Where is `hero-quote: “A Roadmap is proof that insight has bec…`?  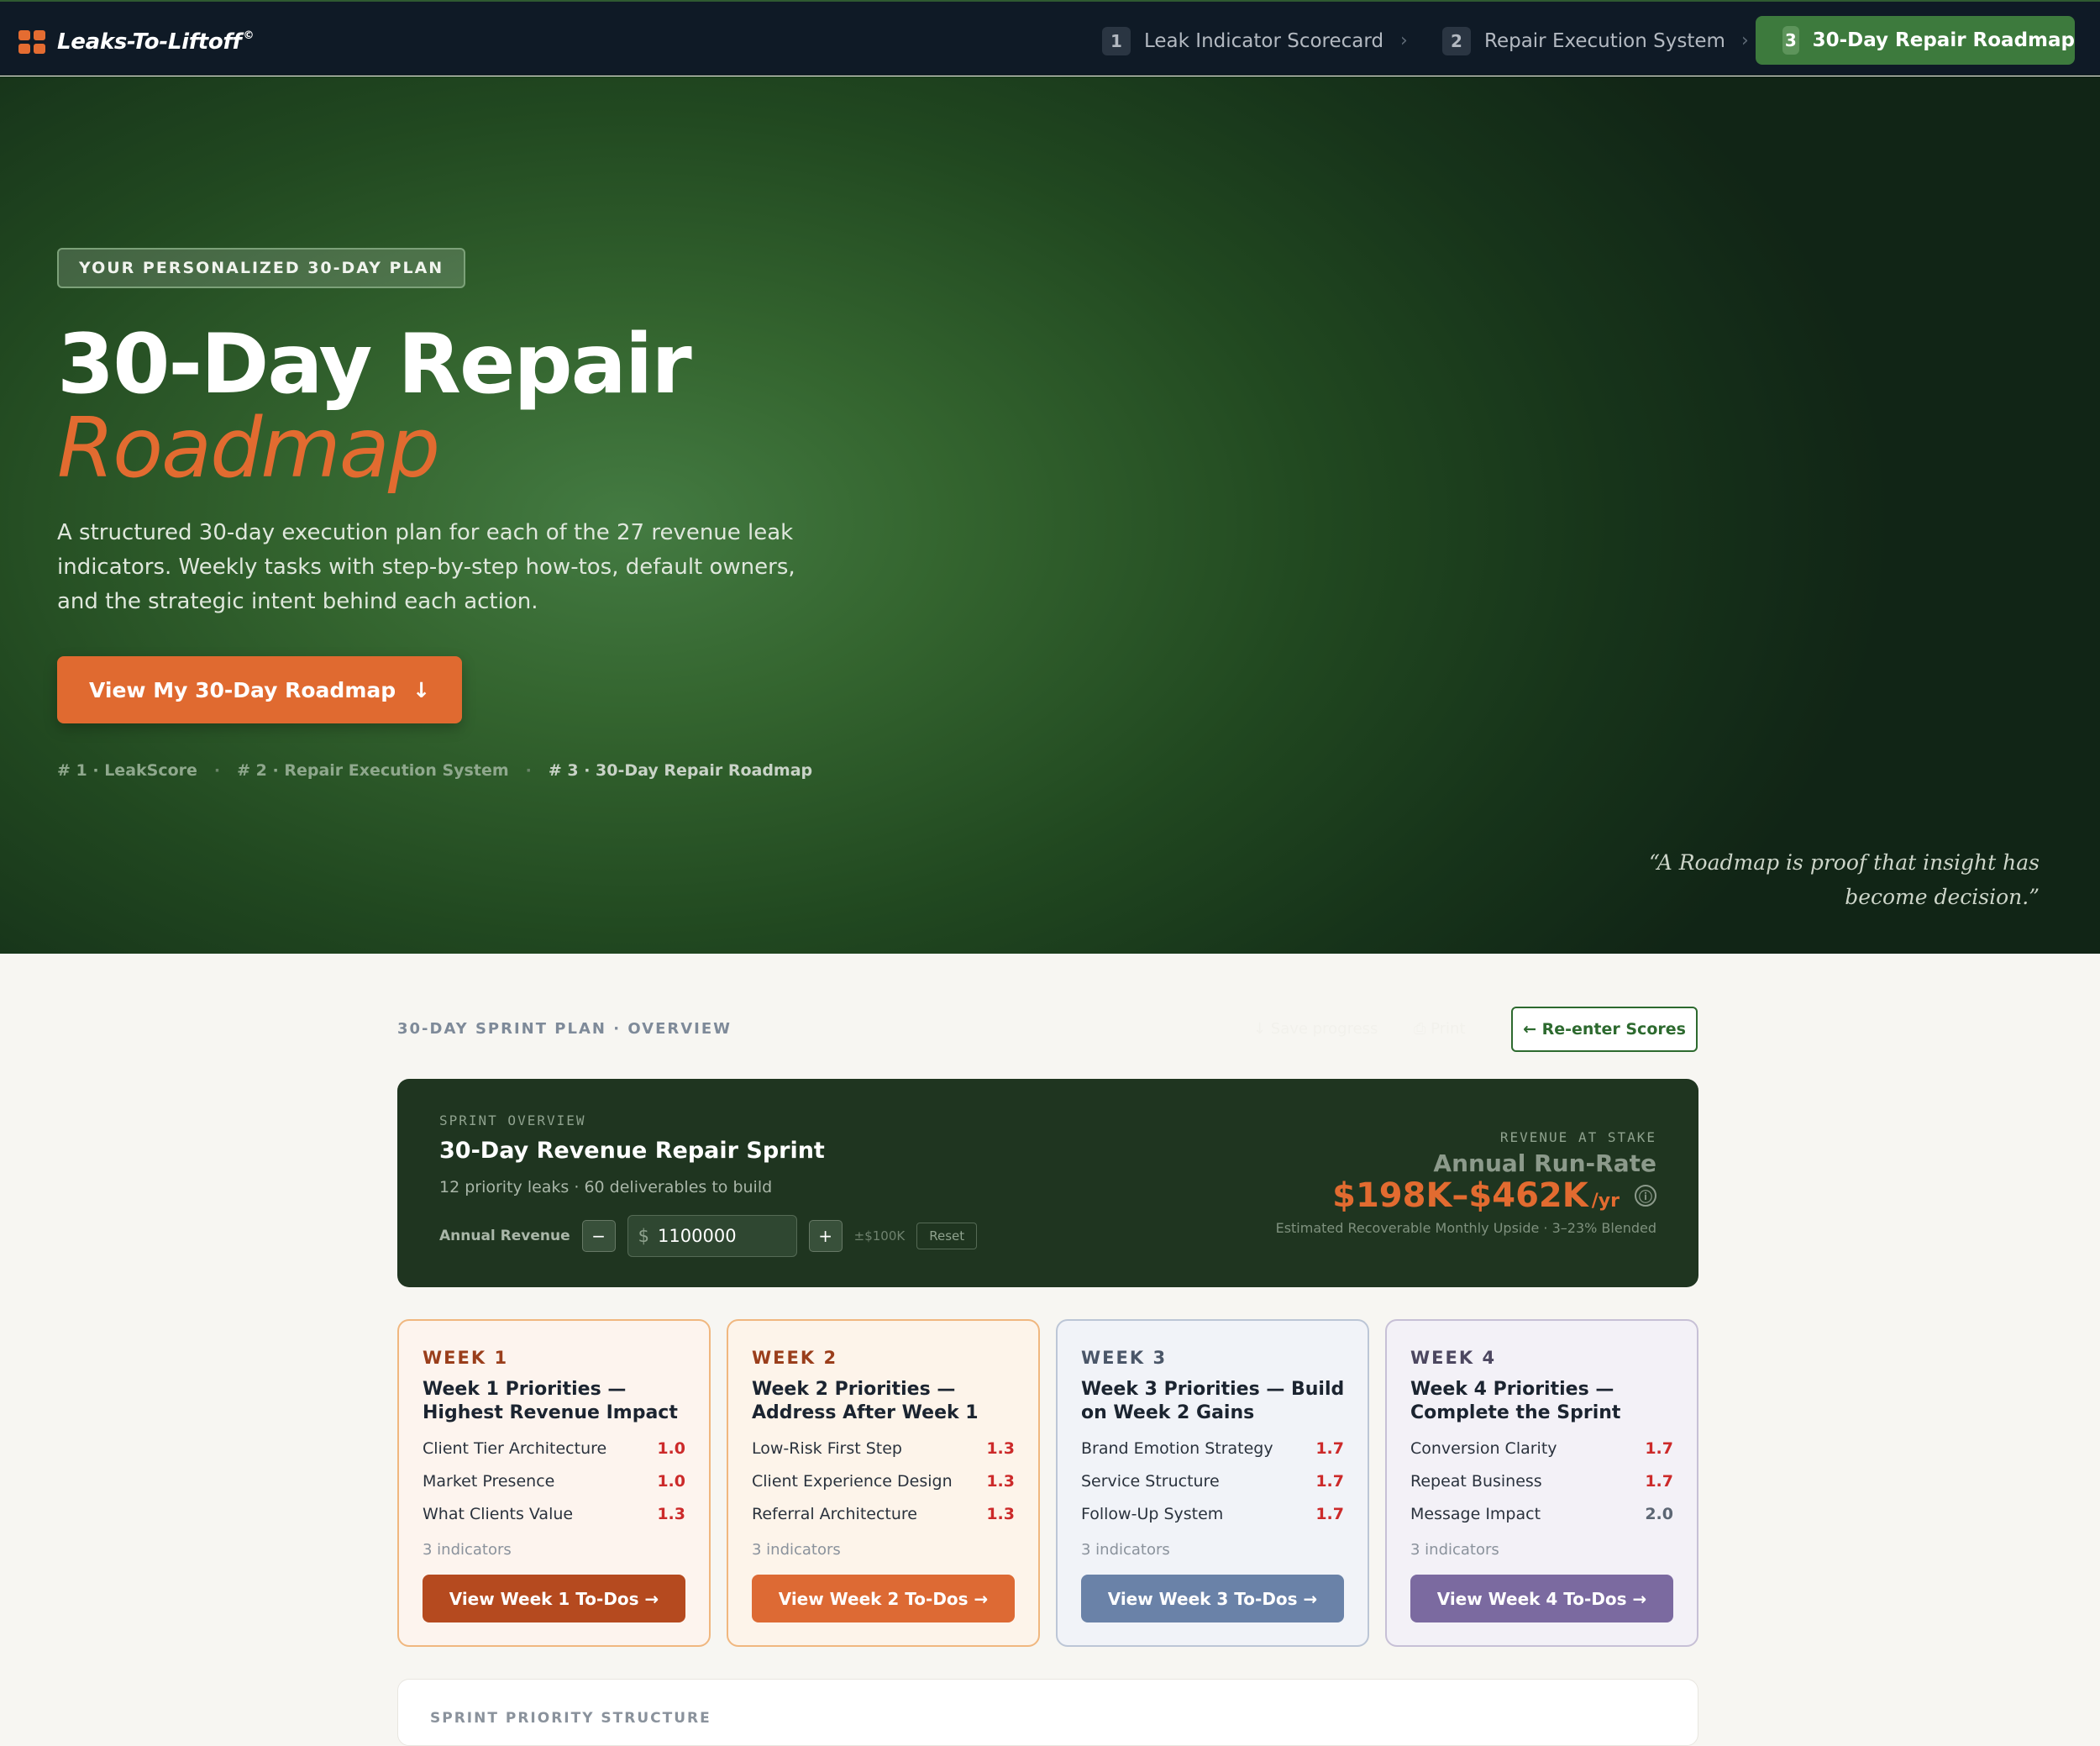
hero-quote: “A Roadmap is proof that insight has bec… is located at coordinates (1844, 879).